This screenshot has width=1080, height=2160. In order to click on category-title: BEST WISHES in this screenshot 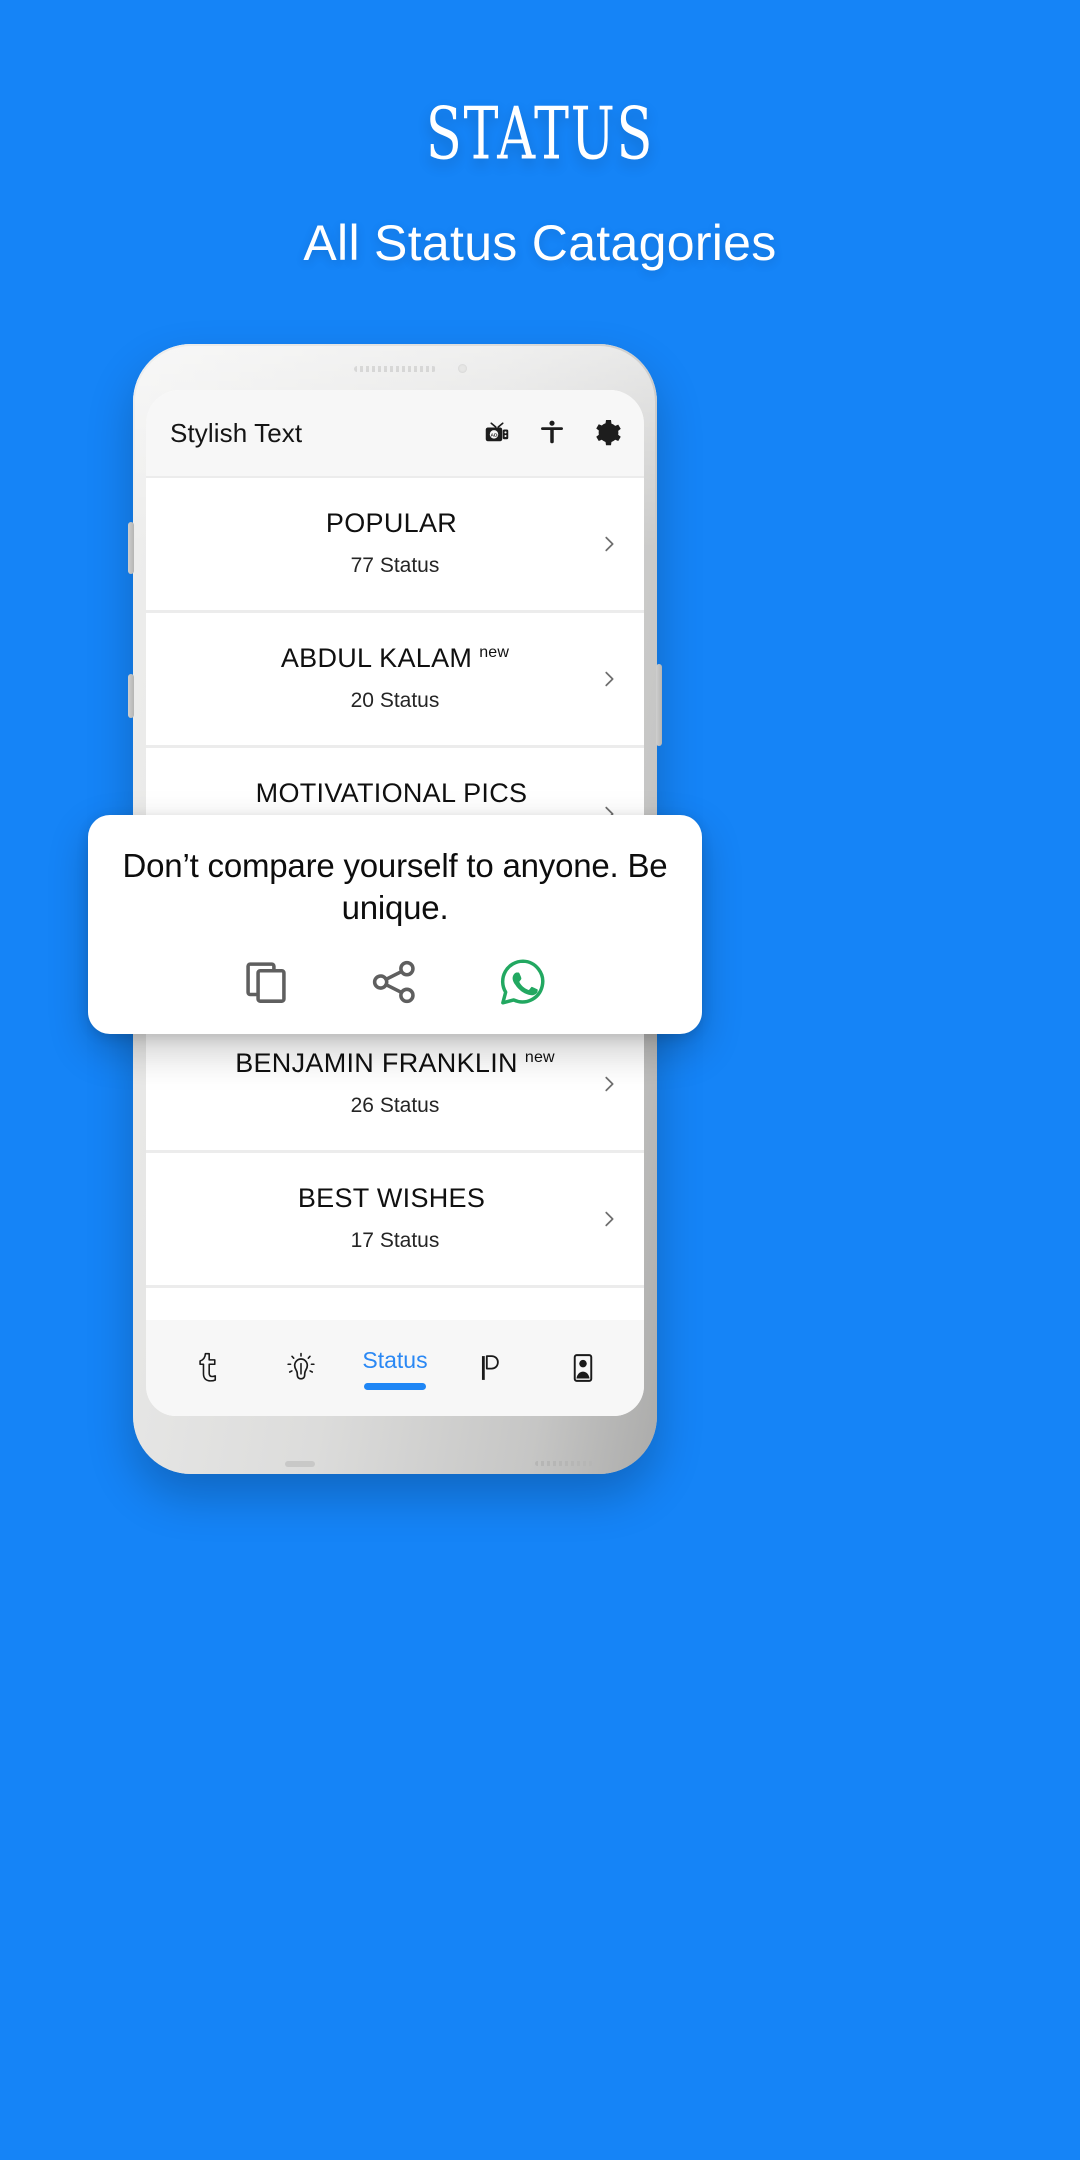, I will do `click(391, 1198)`.